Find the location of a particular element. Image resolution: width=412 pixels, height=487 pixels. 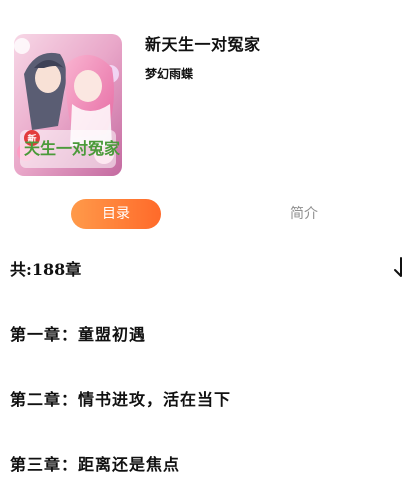

book-cover: 新 天生一对冤家 is located at coordinates (68, 105).